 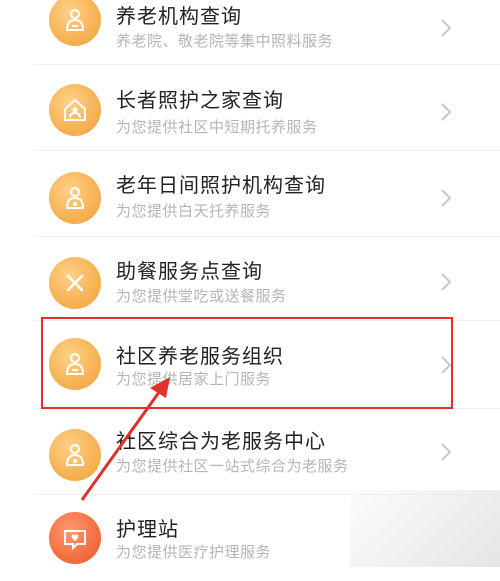 What do you see at coordinates (147, 529) in the screenshot?
I see `item-title: 护理站` at bounding box center [147, 529].